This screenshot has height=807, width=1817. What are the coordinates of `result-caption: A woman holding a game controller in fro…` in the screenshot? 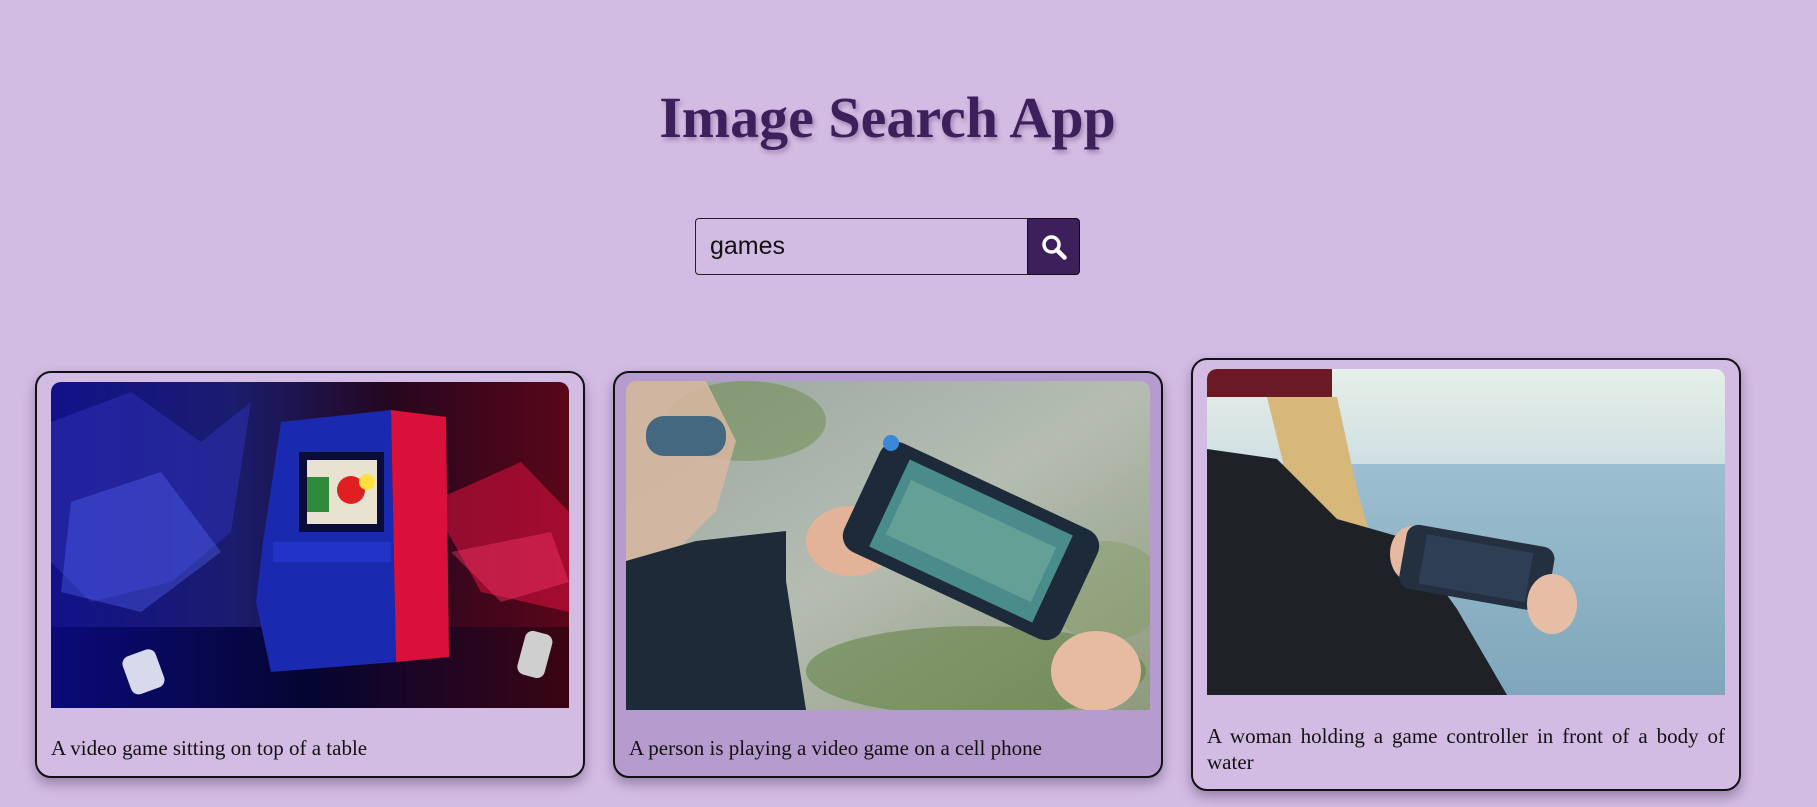 It's located at (1466, 749).